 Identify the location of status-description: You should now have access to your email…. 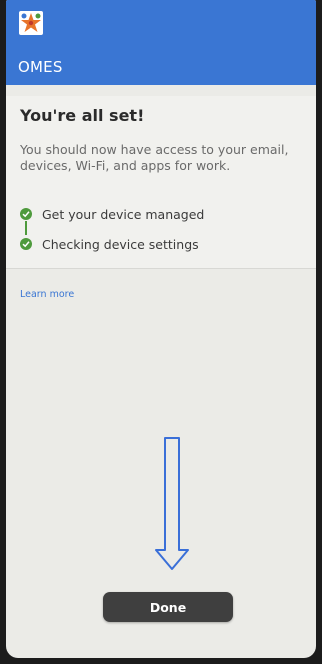
(154, 157).